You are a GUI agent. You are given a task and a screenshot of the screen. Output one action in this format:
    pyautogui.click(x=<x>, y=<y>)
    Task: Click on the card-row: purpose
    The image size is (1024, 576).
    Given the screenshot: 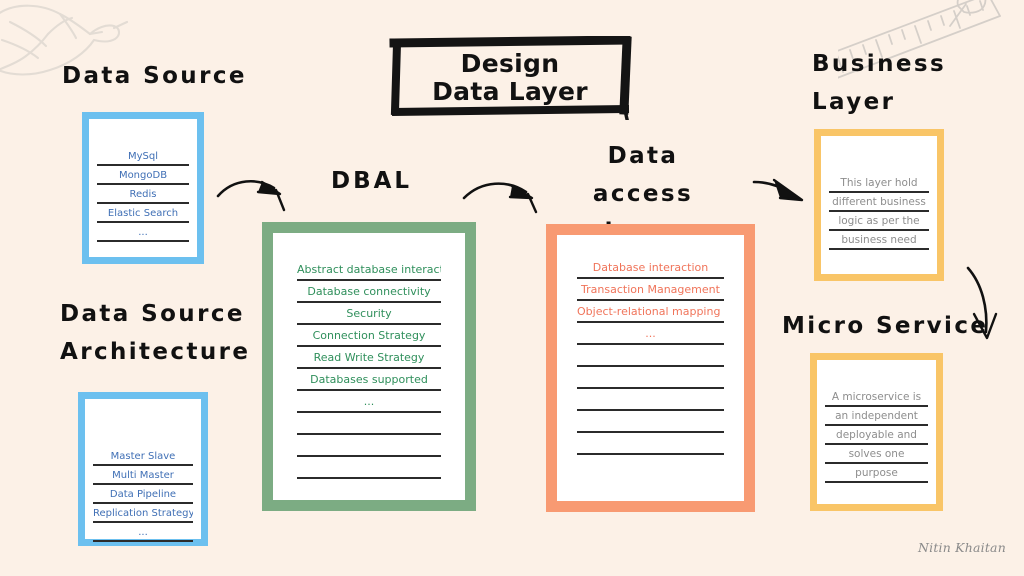 What is the action you would take?
    pyautogui.click(x=876, y=473)
    